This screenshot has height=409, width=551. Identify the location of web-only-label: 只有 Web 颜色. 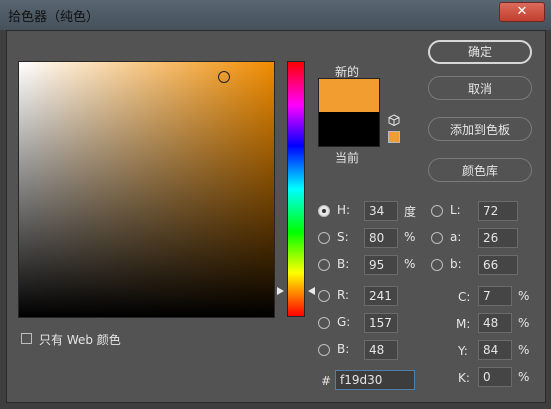
(80, 340).